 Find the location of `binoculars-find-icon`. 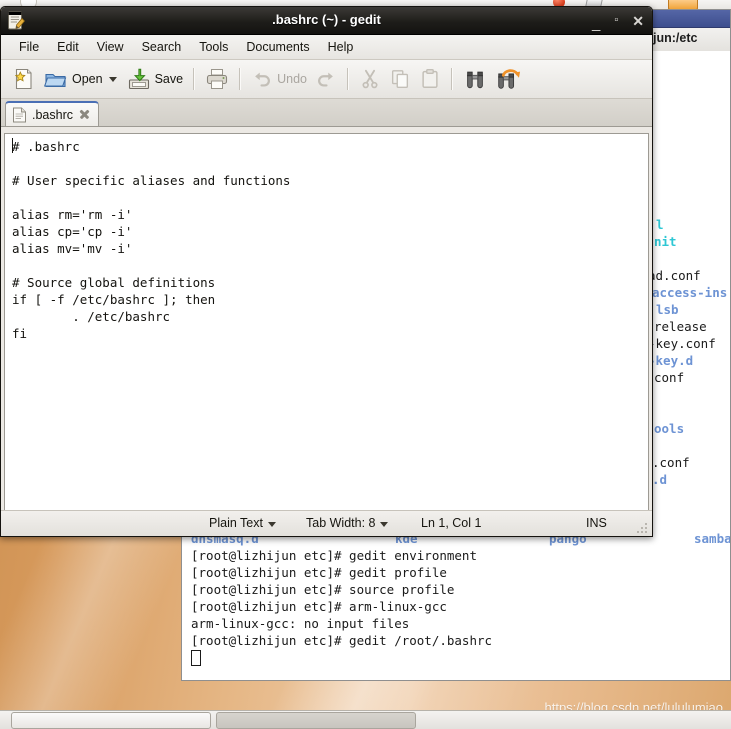

binoculars-find-icon is located at coordinates (475, 80).